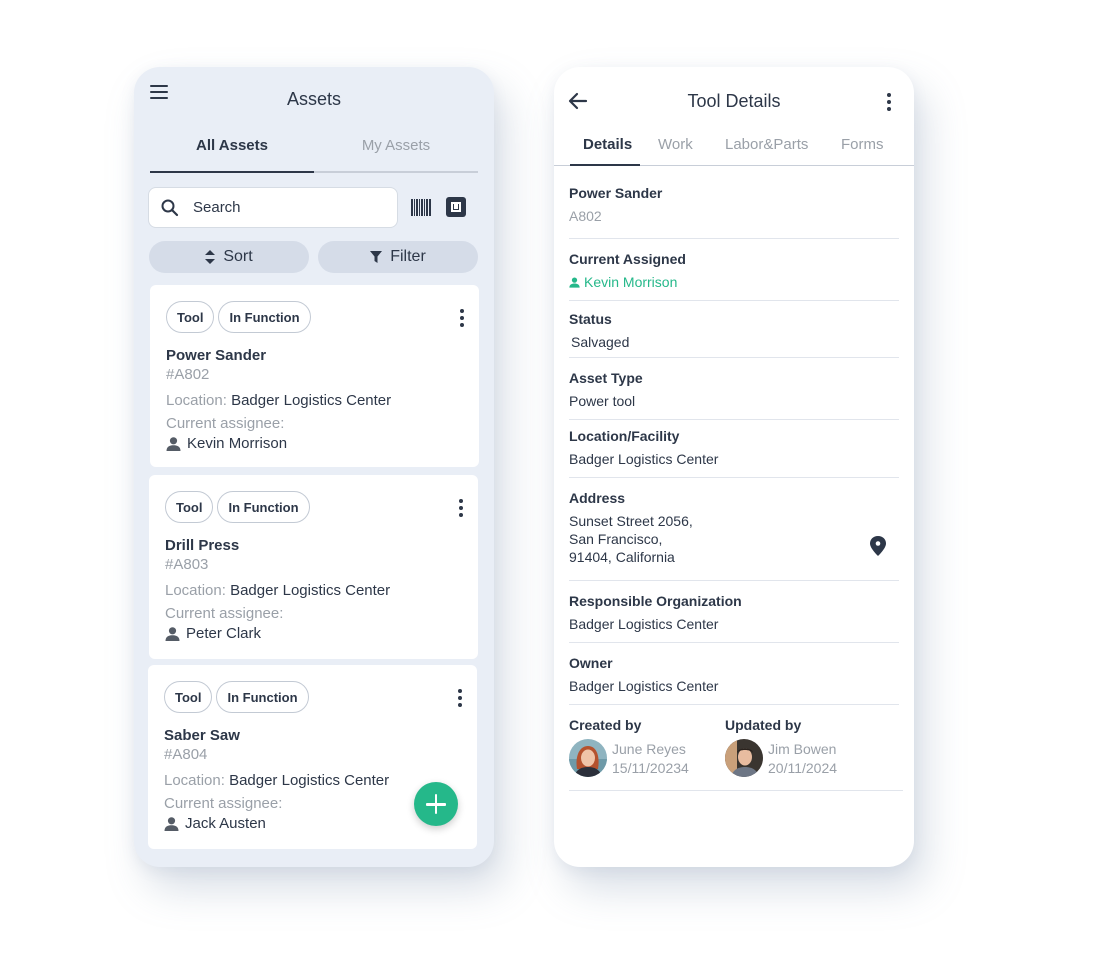 The image size is (1098, 955). I want to click on updated-by: Updated by Jim Bowen 20/11/2024, so click(810, 752).